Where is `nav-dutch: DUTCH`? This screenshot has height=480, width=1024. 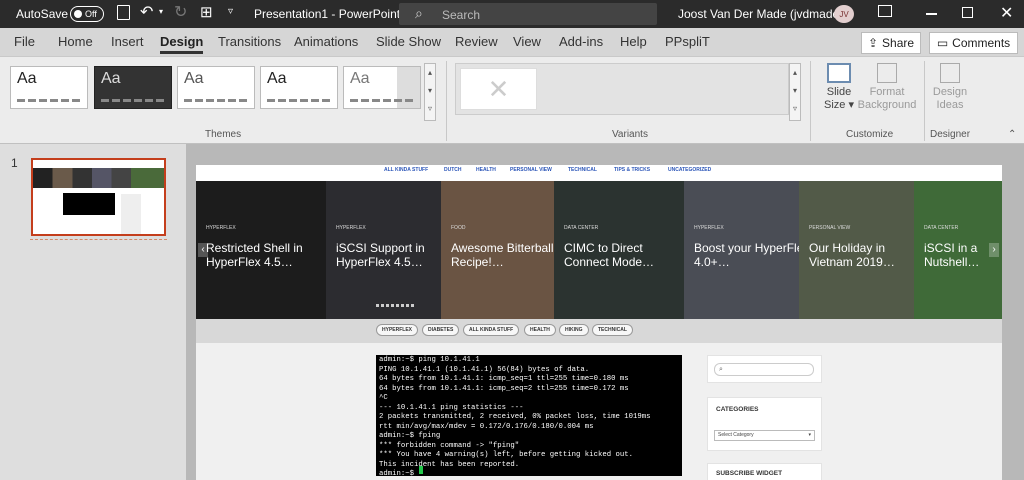
nav-dutch: DUTCH is located at coordinates (453, 170).